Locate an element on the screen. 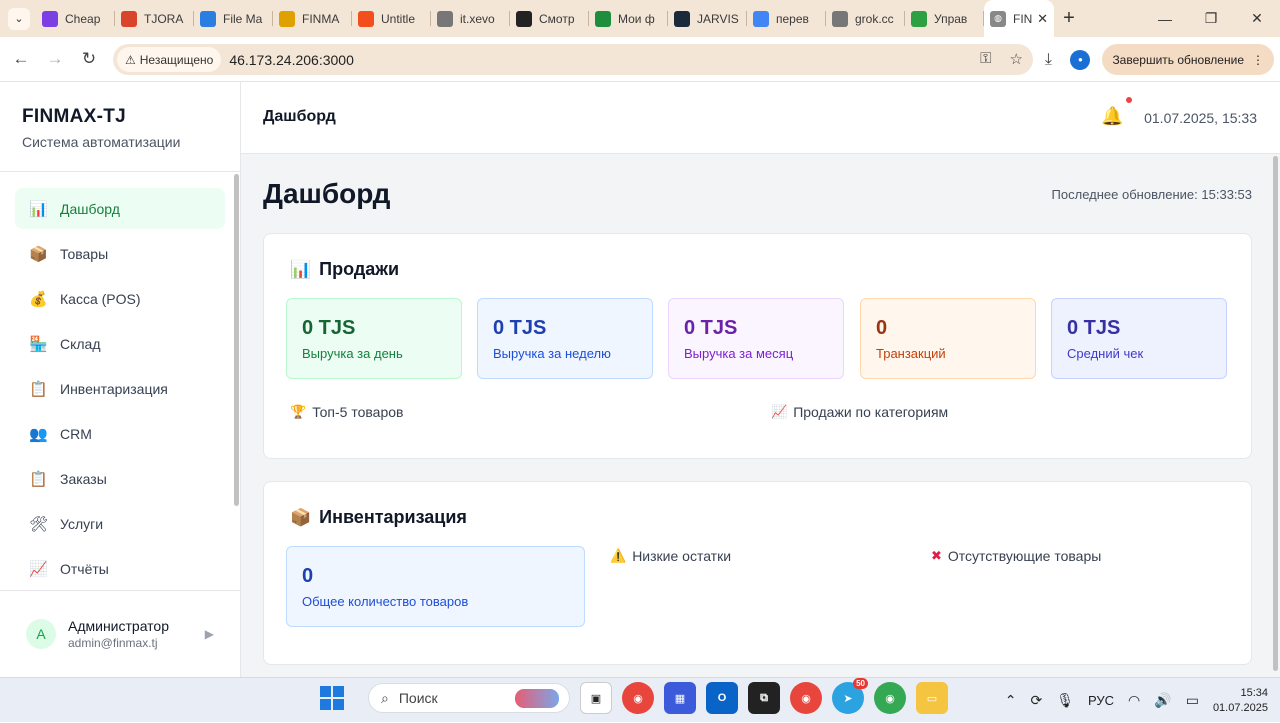  chrome-second-profile-icon: ◉ is located at coordinates (890, 698).